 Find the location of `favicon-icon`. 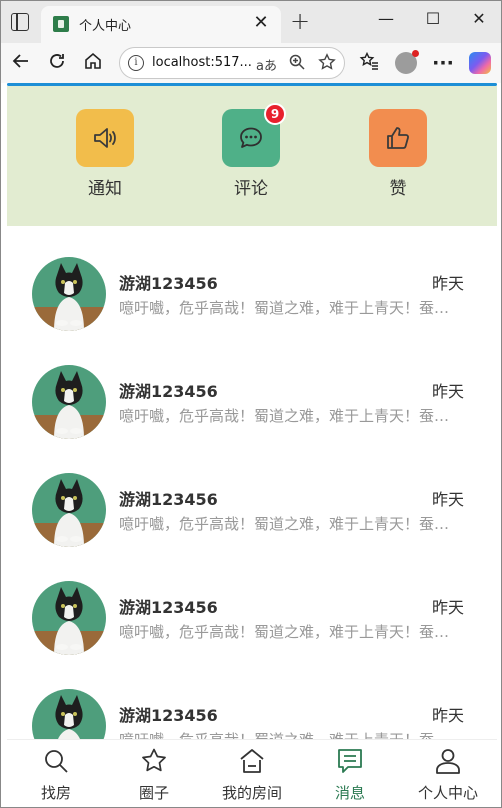

favicon-icon is located at coordinates (61, 24).